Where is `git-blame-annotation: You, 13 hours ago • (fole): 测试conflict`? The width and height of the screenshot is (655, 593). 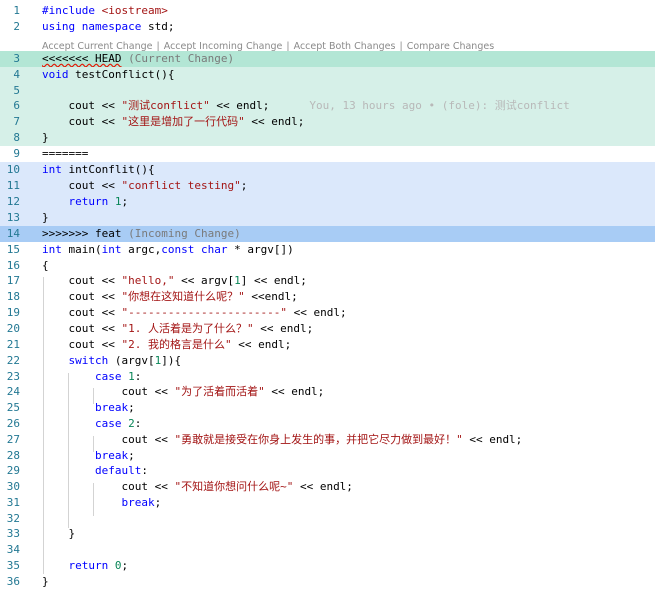 git-blame-annotation: You, 13 hours ago • (fole): 测试conflict is located at coordinates (439, 105).